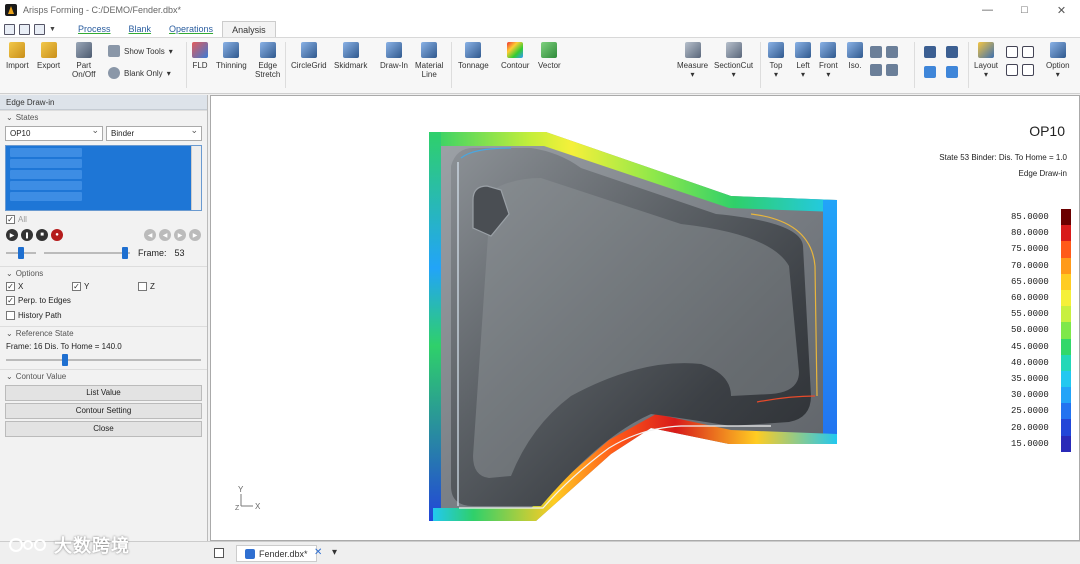  Describe the element at coordinates (139, 73) in the screenshot. I see `blank-only-button: Blank Only ▾` at that location.